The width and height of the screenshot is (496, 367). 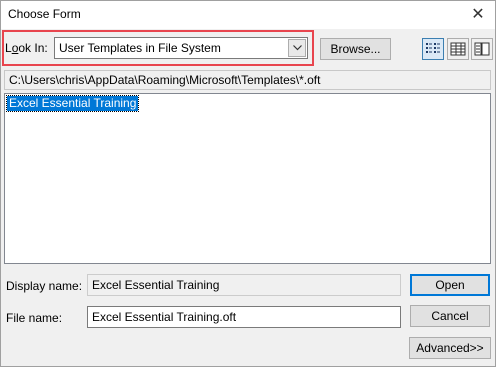 I want to click on dropdown-button, so click(x=297, y=48).